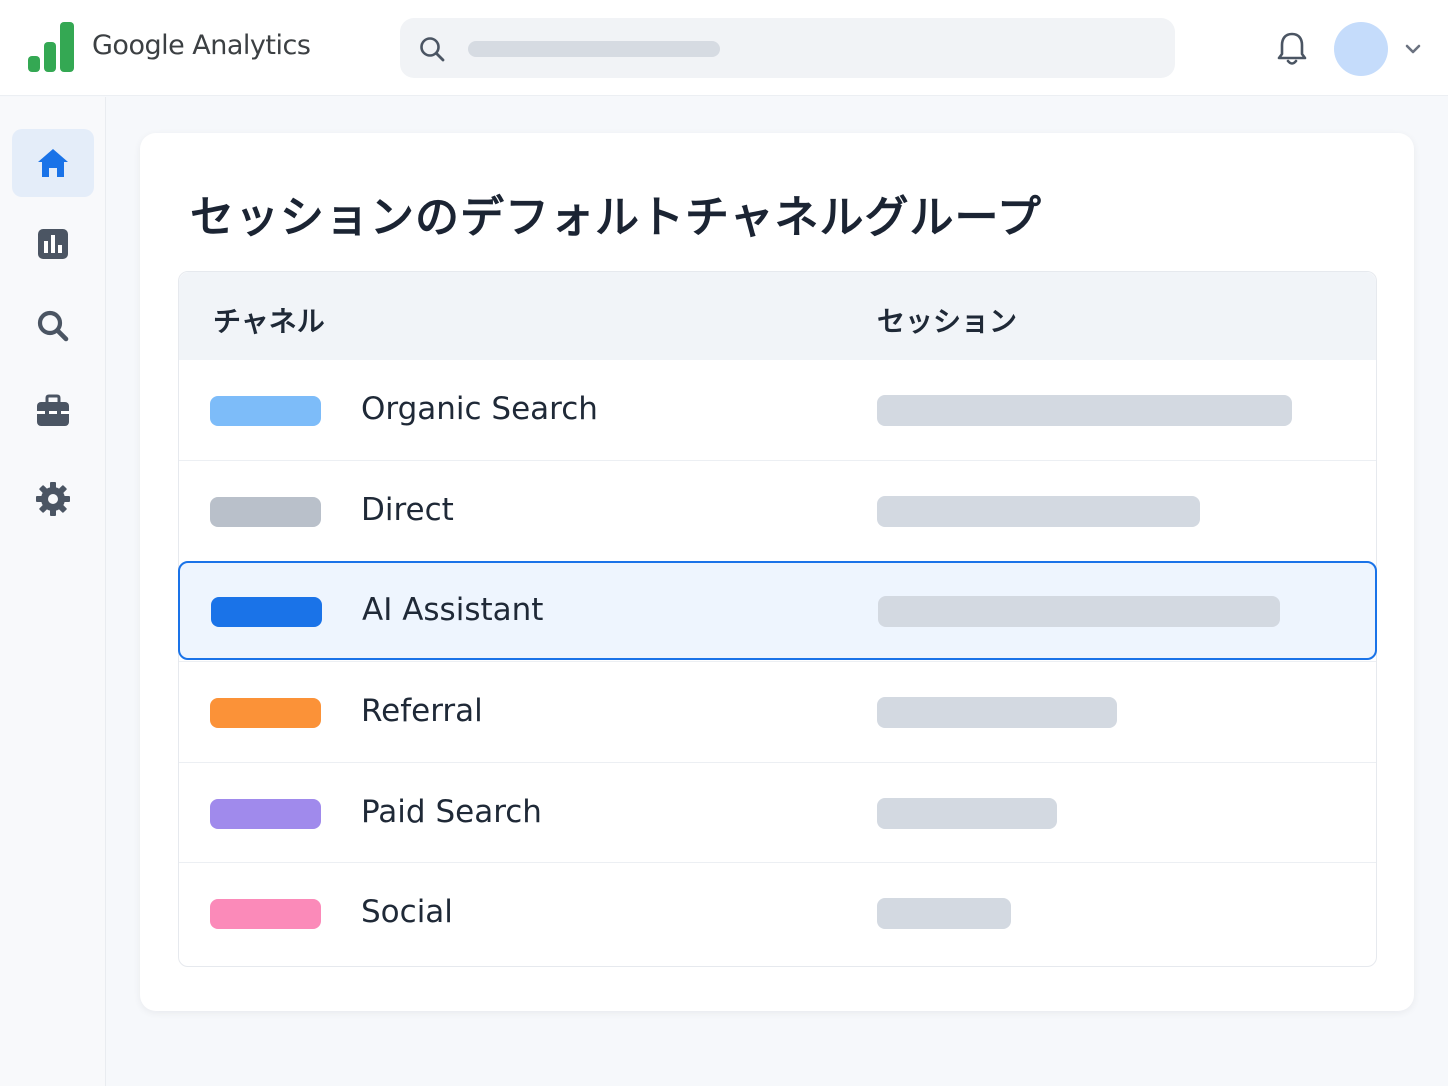 The width and height of the screenshot is (1448, 1086). I want to click on search-placeholder, so click(594, 49).